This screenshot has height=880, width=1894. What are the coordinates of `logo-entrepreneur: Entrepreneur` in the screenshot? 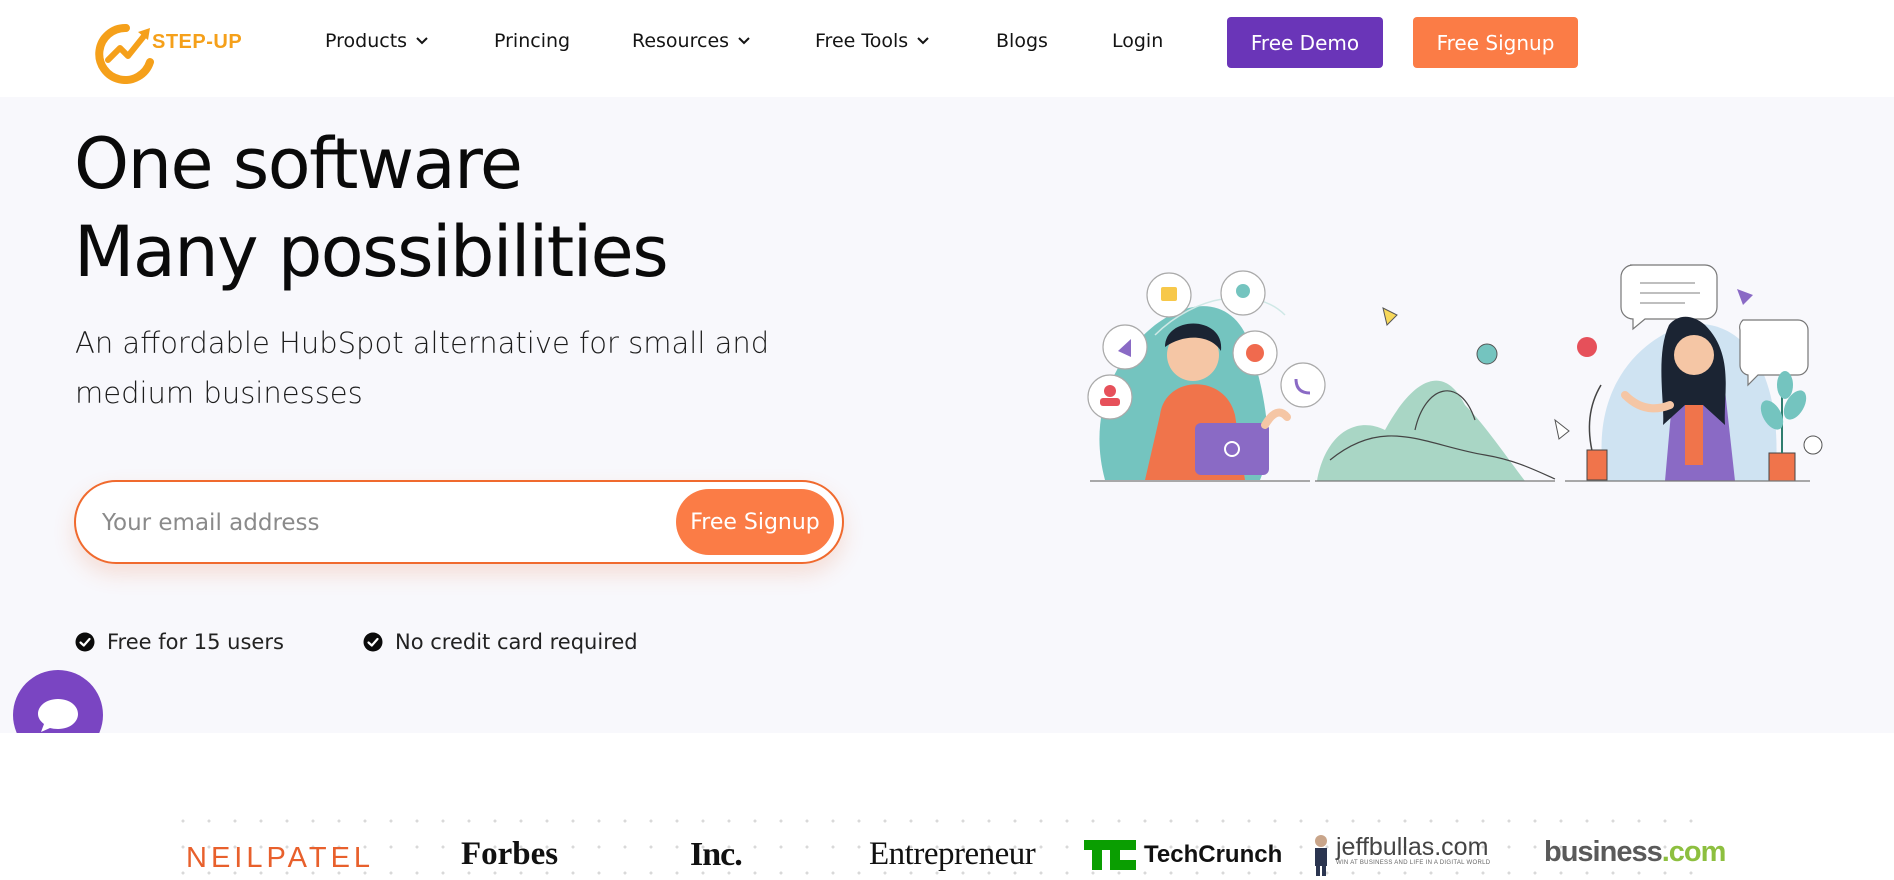 It's located at (952, 854).